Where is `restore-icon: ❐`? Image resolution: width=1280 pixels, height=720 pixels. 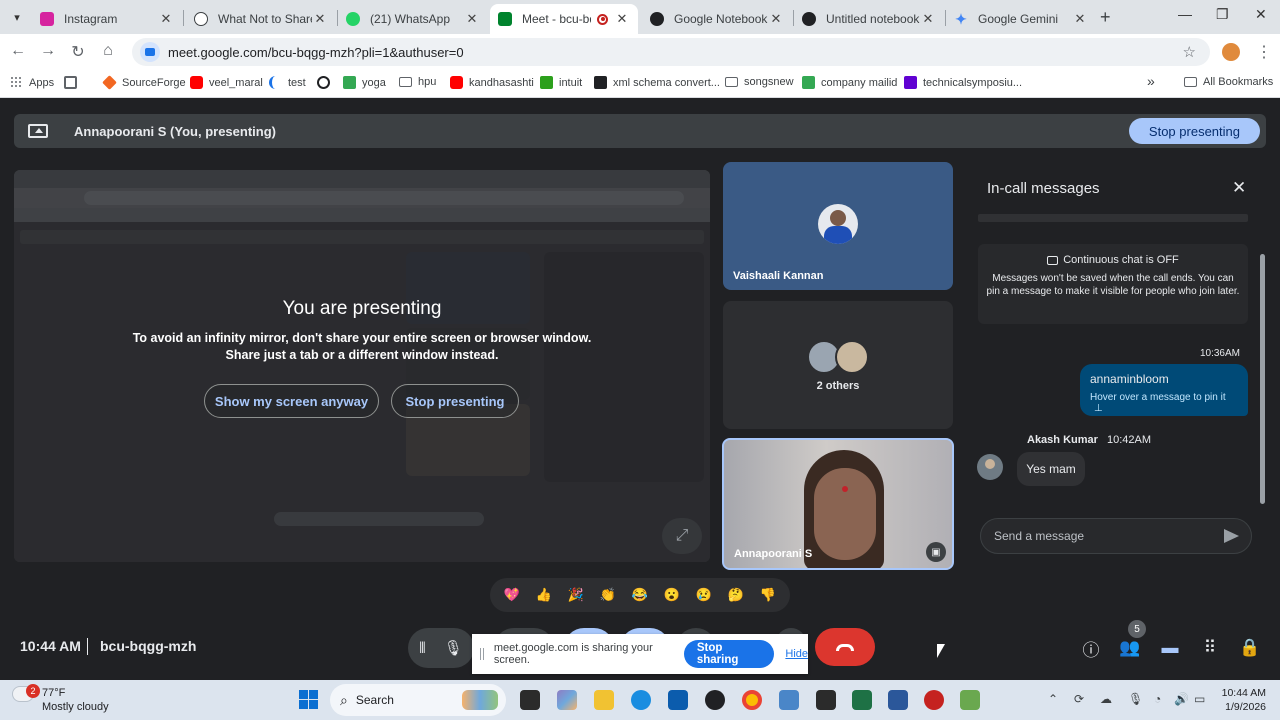 restore-icon: ❐ is located at coordinates (1222, 14).